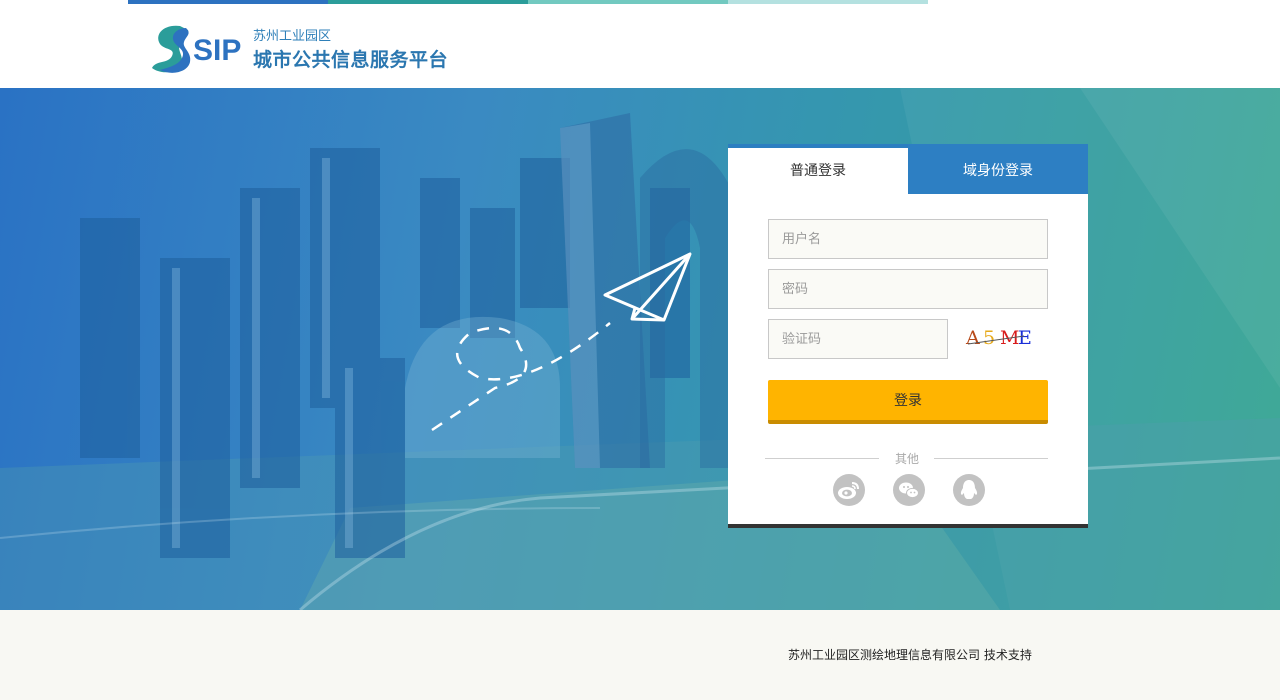  I want to click on footer: 苏州工业园区测绘地理信息有限公司 技术支持, so click(640, 655).